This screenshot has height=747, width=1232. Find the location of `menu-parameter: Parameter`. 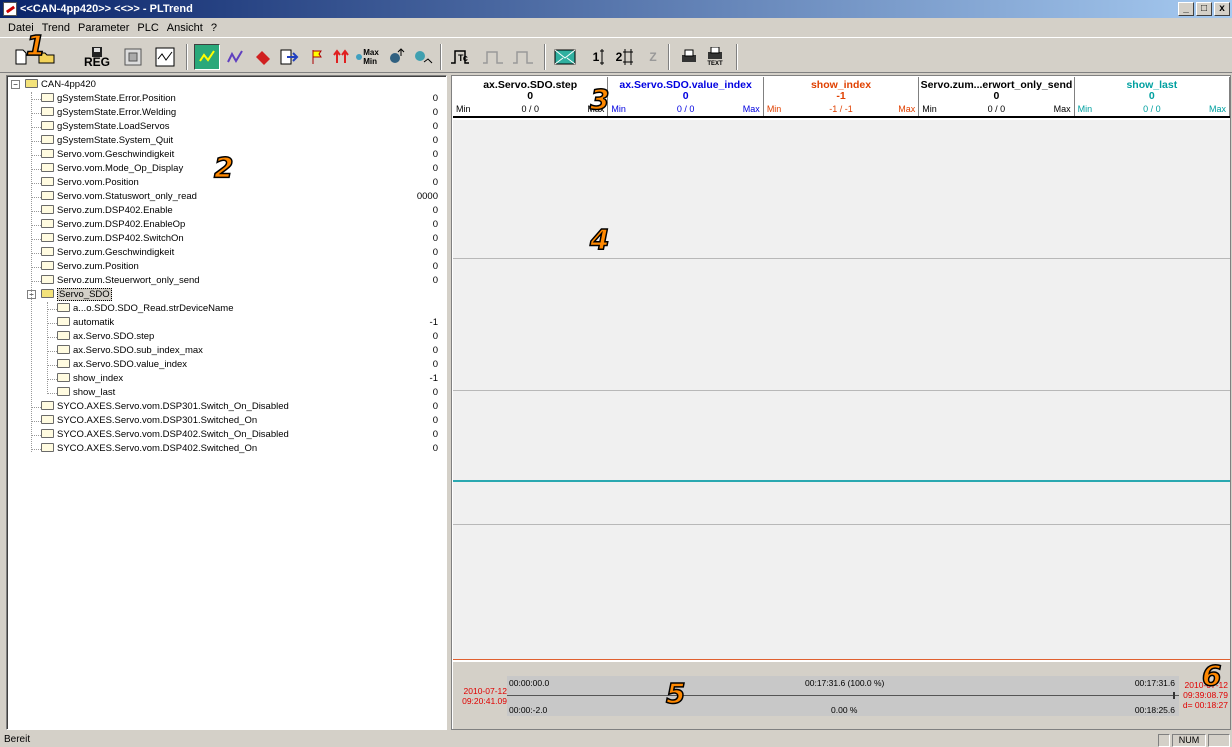

menu-parameter: Parameter is located at coordinates (103, 28).